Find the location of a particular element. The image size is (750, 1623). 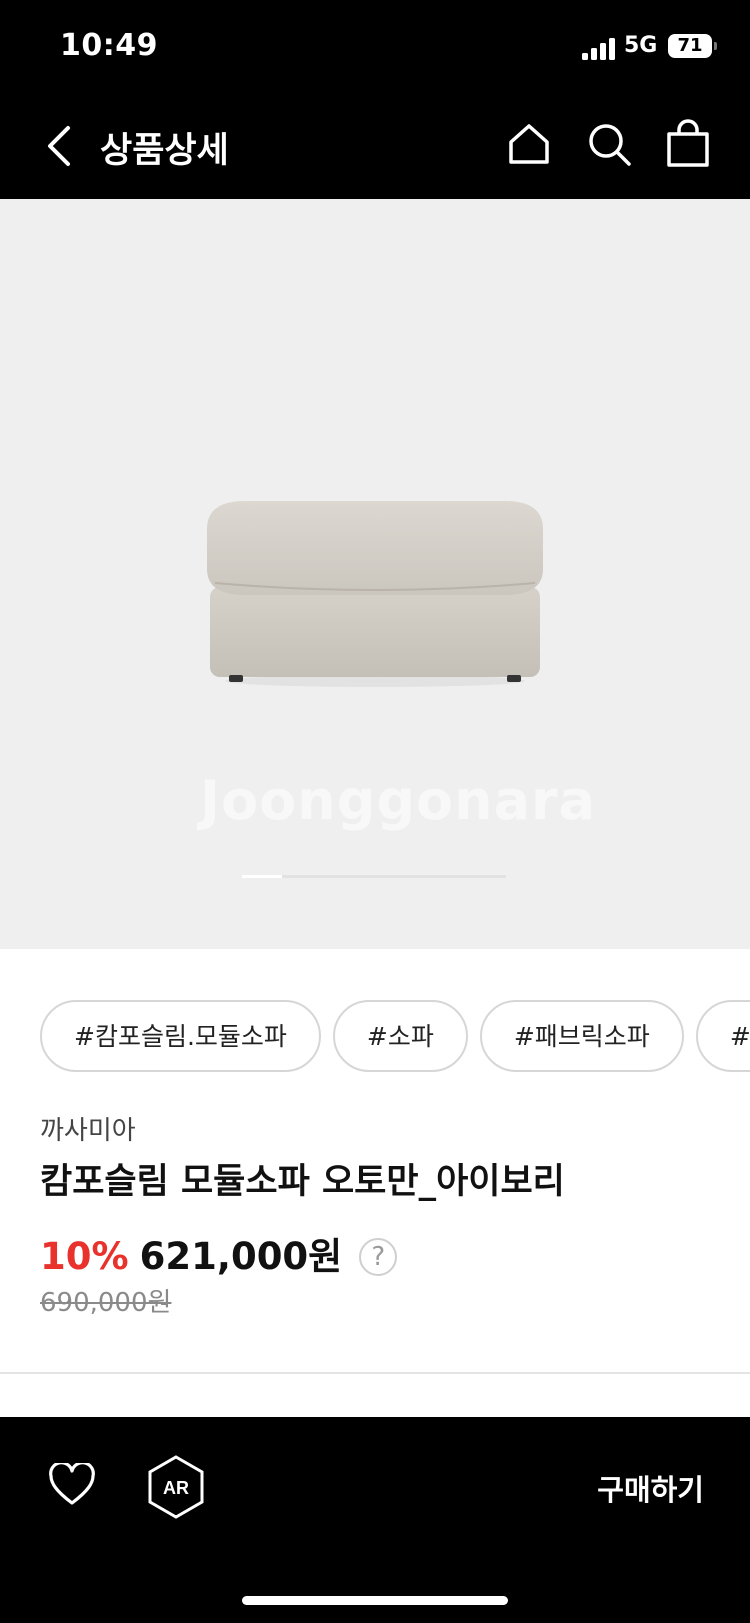

original-price: 690,000원 is located at coordinates (106, 1303).